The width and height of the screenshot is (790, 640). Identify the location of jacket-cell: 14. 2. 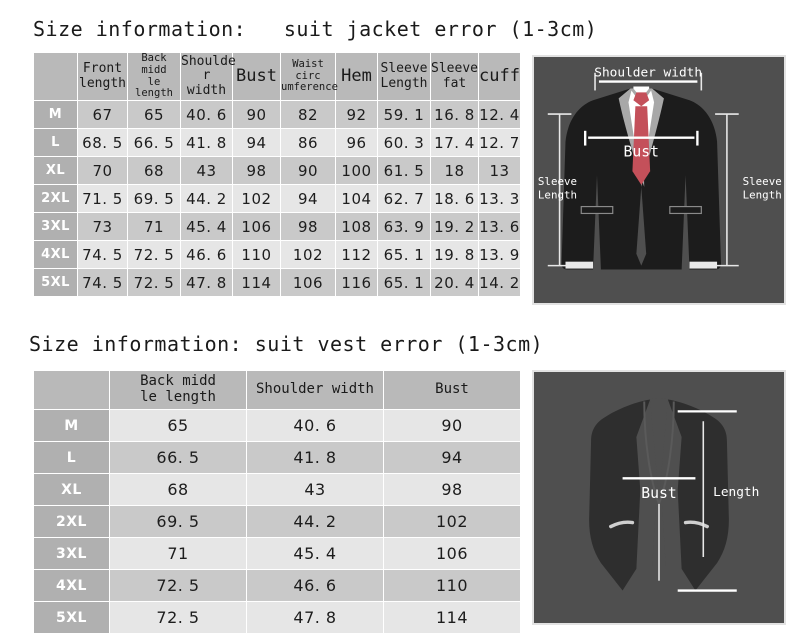
(499, 282).